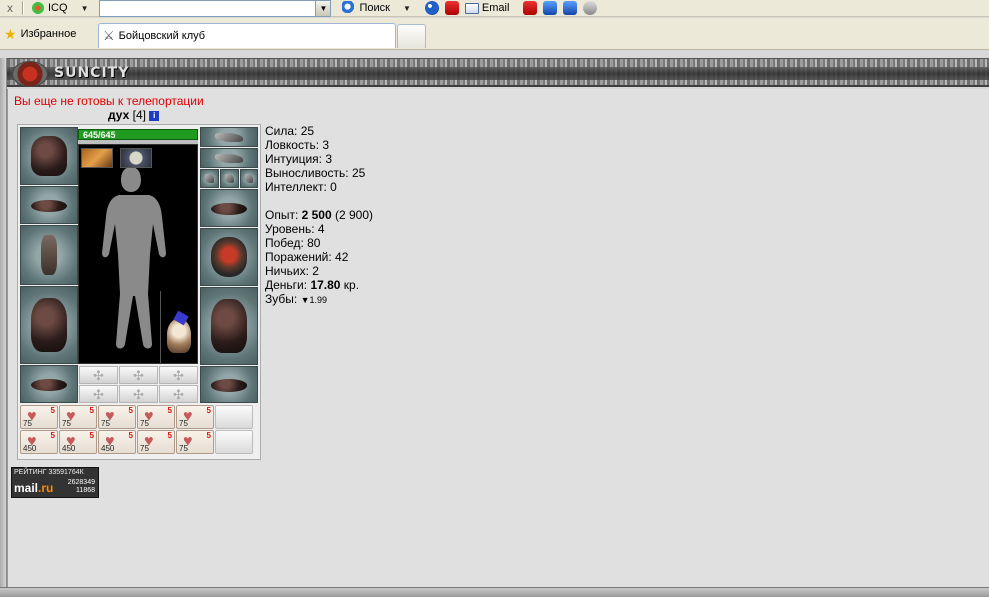 This screenshot has width=989, height=597. I want to click on search-button: Поиск ▼, so click(376, 8).